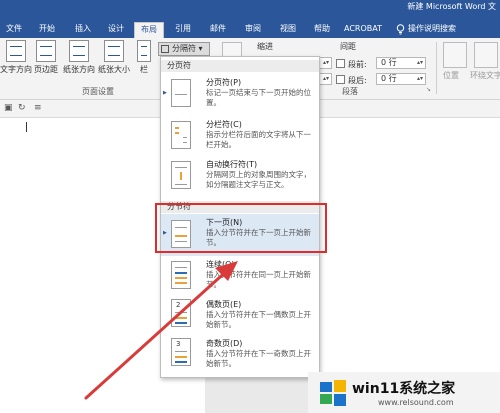 This screenshot has width=500, height=413. Describe the element at coordinates (404, 389) in the screenshot. I see `watermark-title: win11系统之家` at that location.